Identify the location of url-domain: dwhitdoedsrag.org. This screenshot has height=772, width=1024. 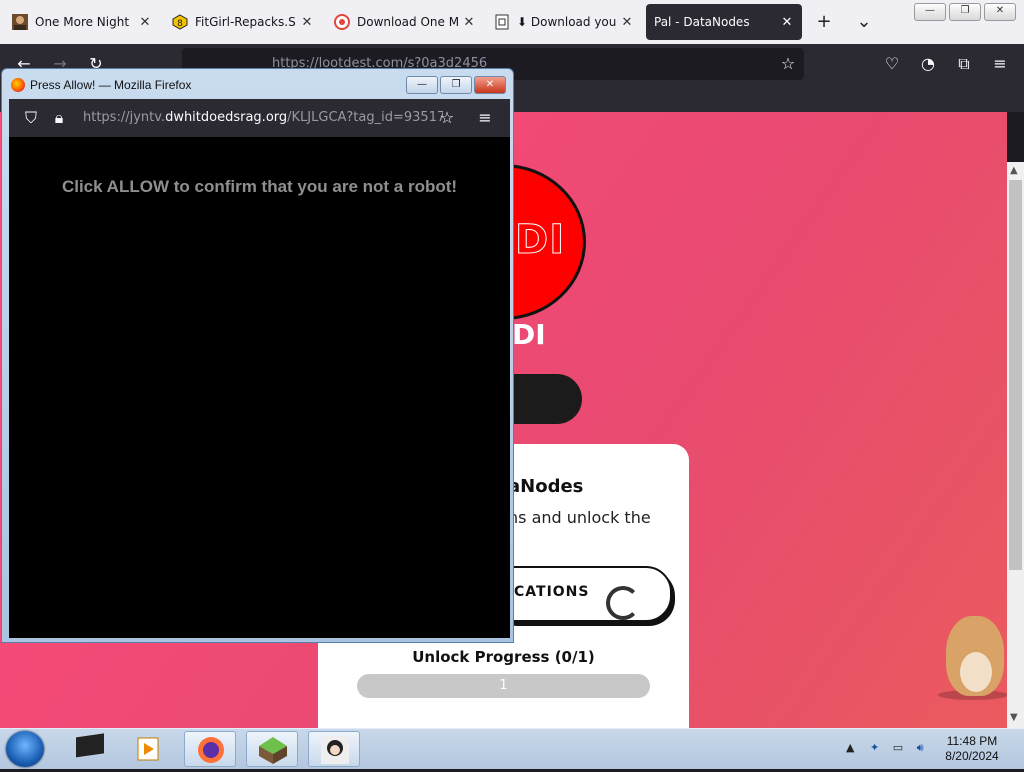
(226, 117).